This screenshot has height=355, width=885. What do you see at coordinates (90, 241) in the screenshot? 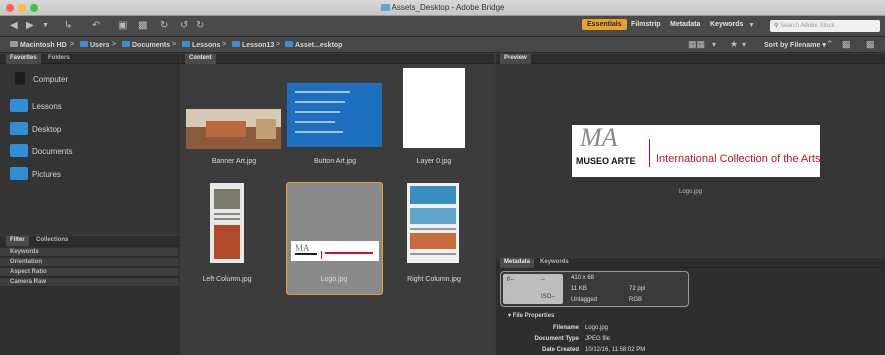
I see `filter-tab-bar: Filter Collections` at bounding box center [90, 241].